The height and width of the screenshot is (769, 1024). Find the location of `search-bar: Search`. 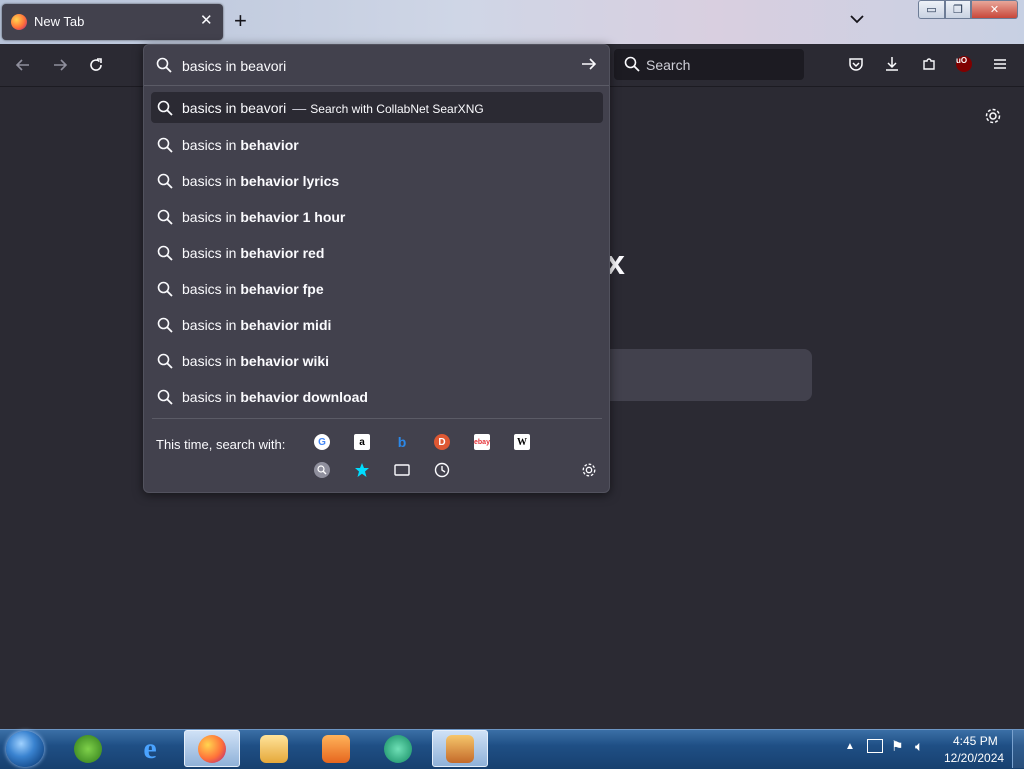

search-bar: Search is located at coordinates (709, 64).